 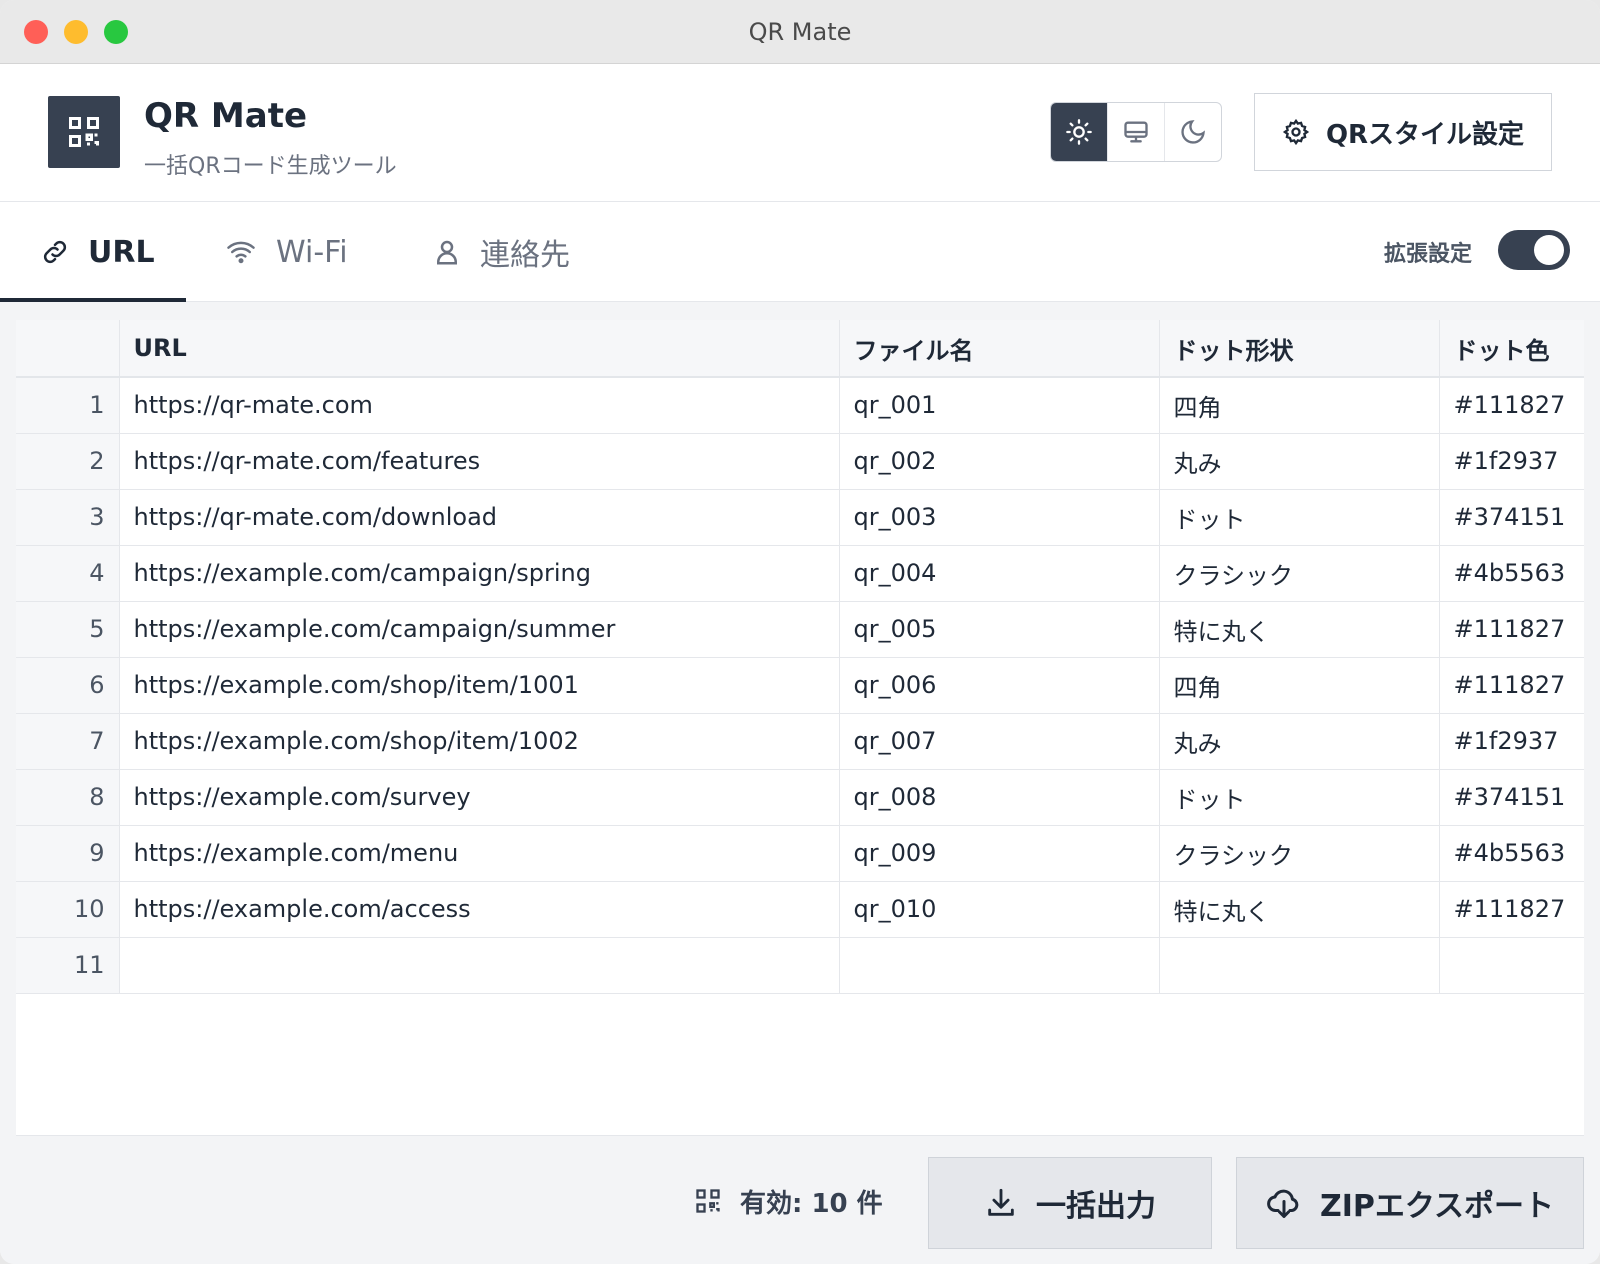 What do you see at coordinates (501, 252) in the screenshot?
I see `tab-contact: 連絡先` at bounding box center [501, 252].